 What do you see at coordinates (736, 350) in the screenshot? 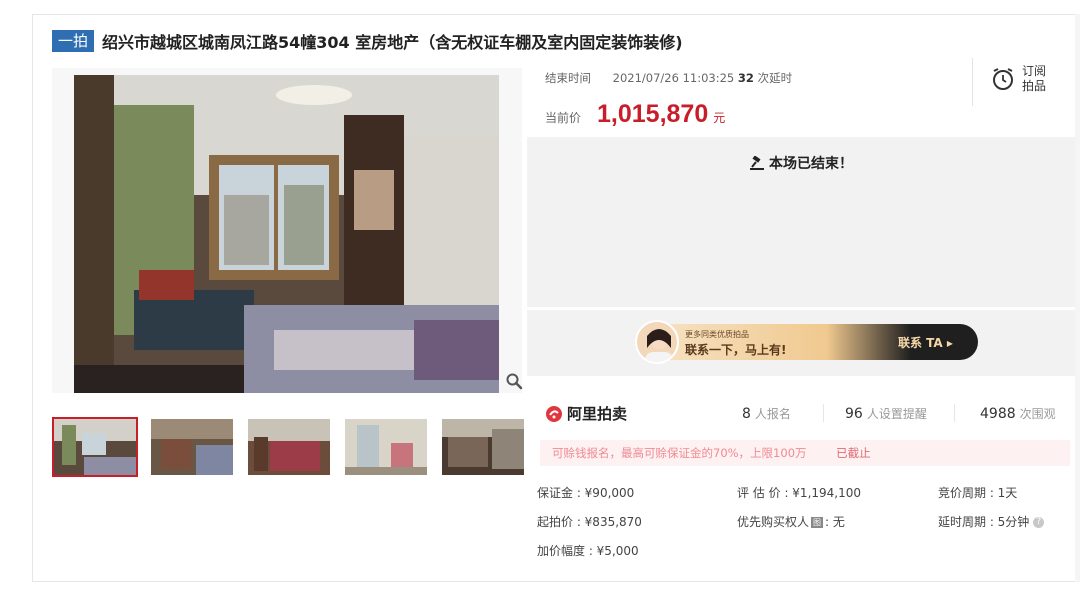
I see `banner-title: 联系一下，马上有!` at bounding box center [736, 350].